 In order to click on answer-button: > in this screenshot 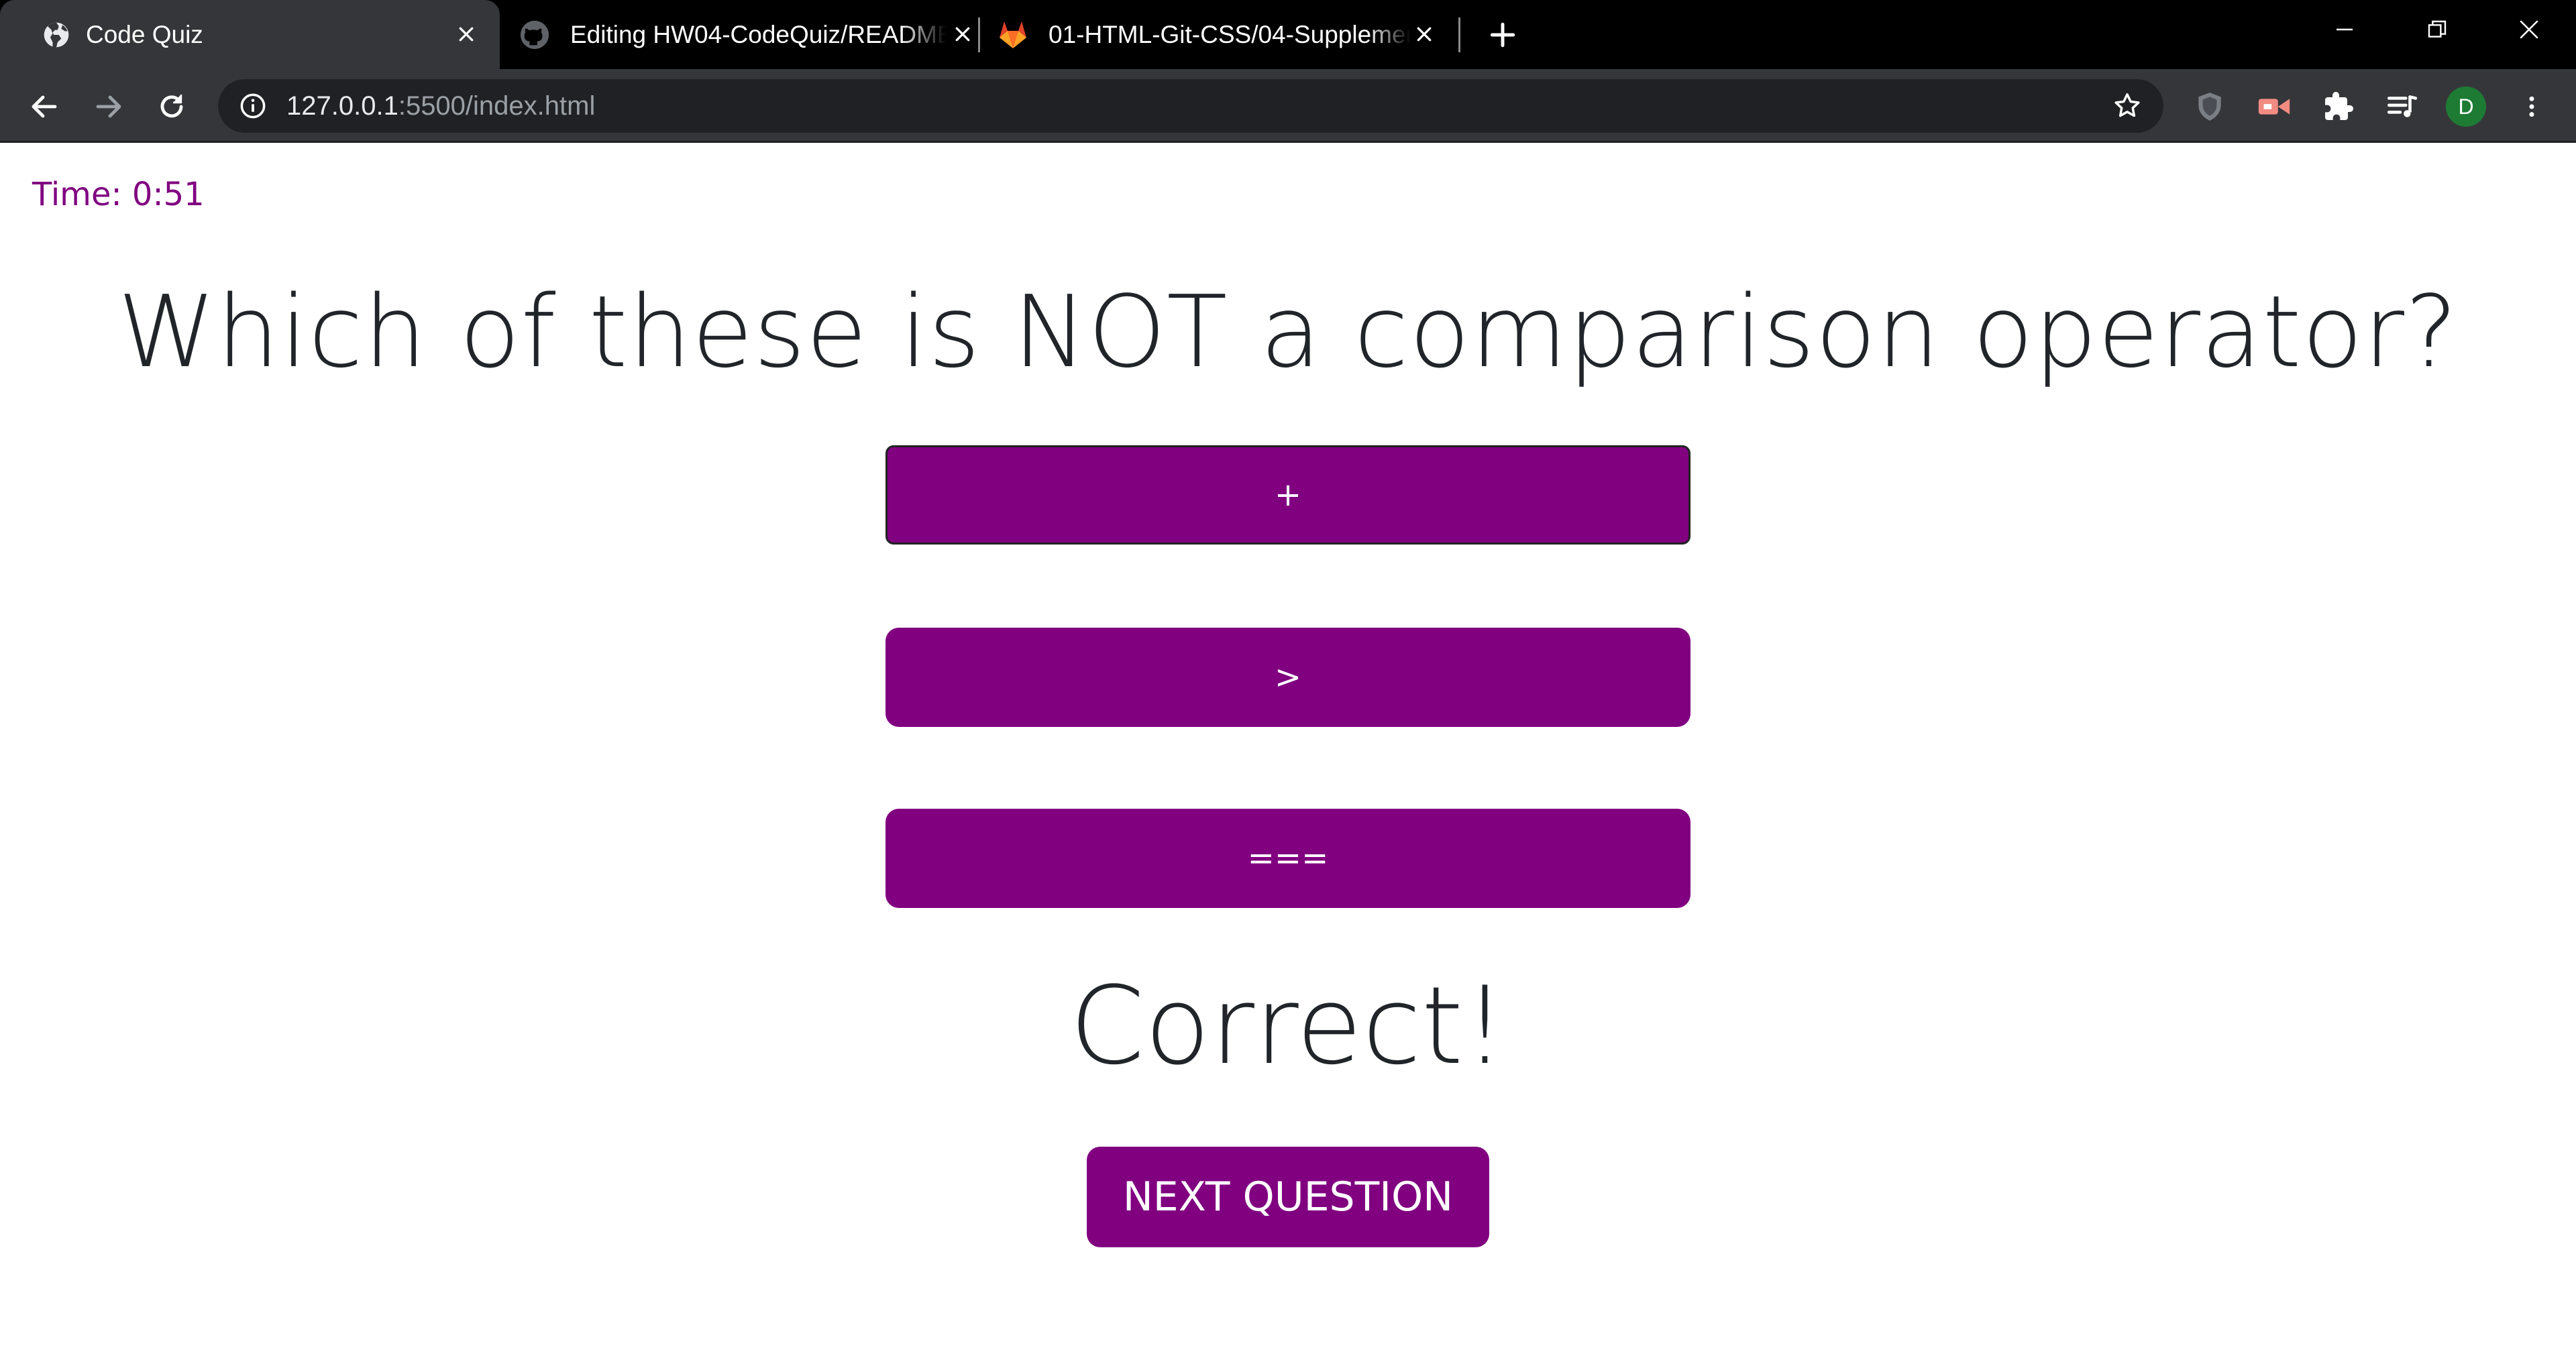, I will do `click(1287, 677)`.